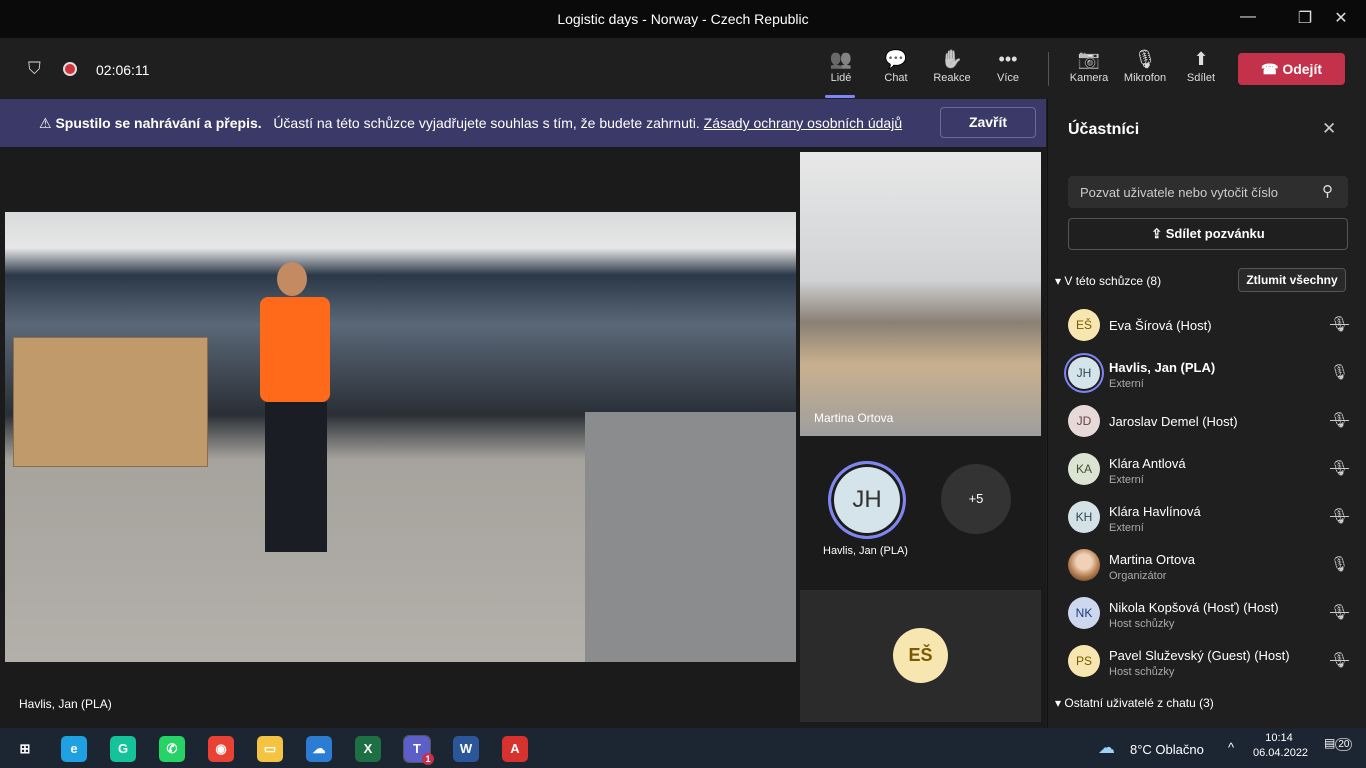 The height and width of the screenshot is (768, 1366). Describe the element at coordinates (1213, 381) in the screenshot. I see `participant-row: JH Havlis, Jan (PLA) Externí 🎙` at that location.